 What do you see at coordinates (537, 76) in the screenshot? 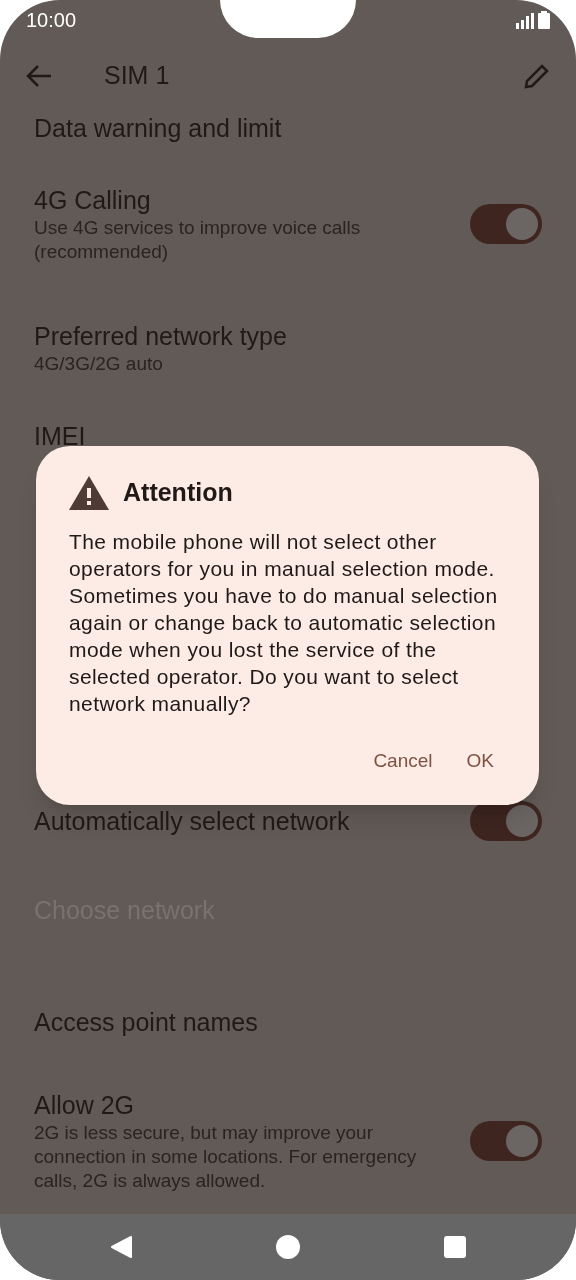
I see `pencil-icon` at bounding box center [537, 76].